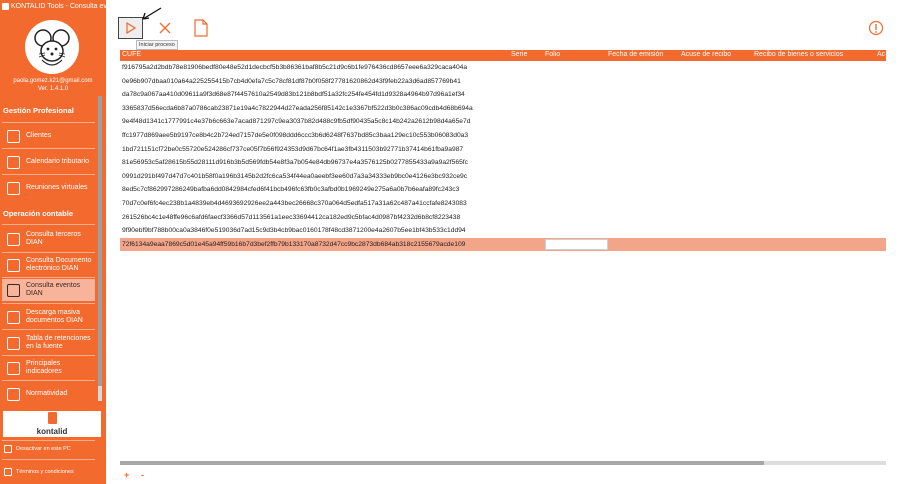 This screenshot has height=484, width=900. I want to click on close-icon, so click(165, 28).